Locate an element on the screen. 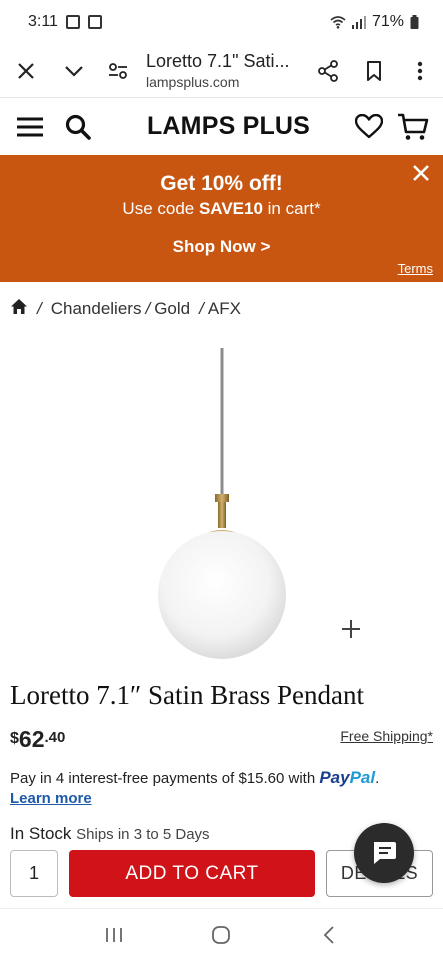  breadcrumb: / Chandeliers / Gold / AFX is located at coordinates (125, 309).